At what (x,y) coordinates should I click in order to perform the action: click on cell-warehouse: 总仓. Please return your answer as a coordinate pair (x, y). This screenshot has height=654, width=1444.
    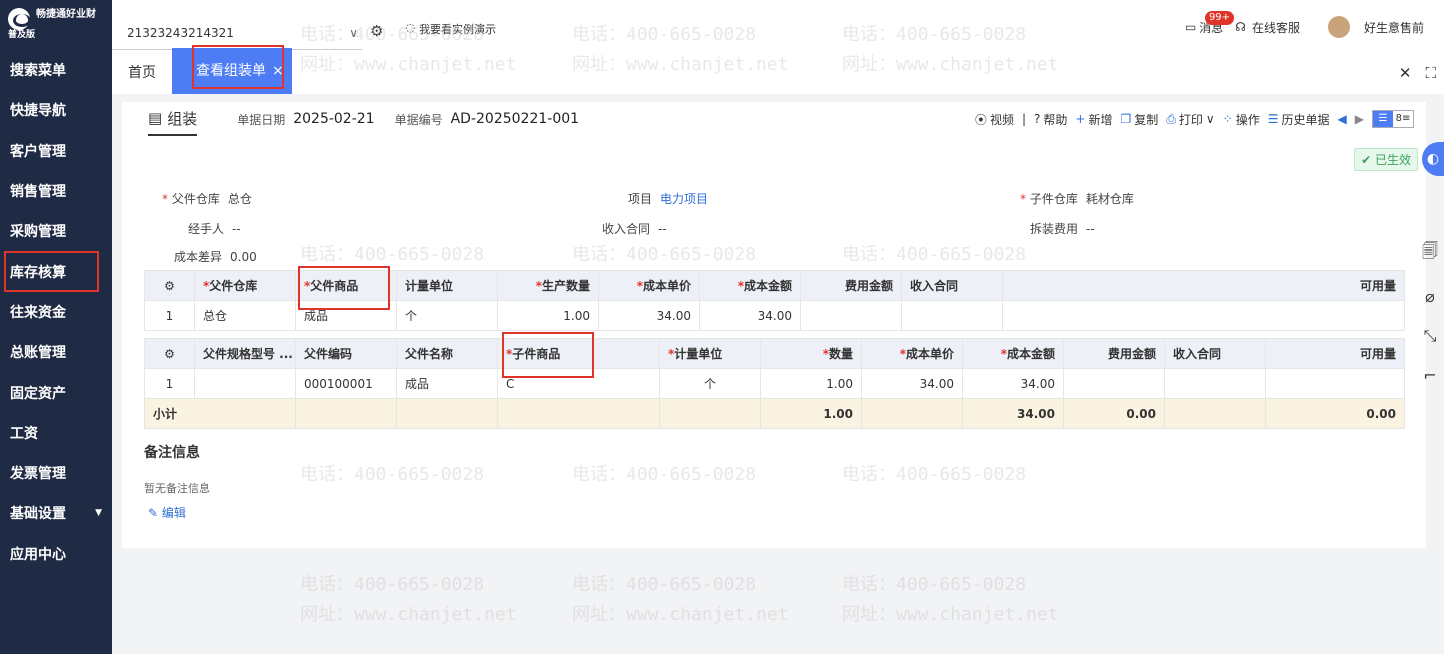
    Looking at the image, I should click on (245, 315).